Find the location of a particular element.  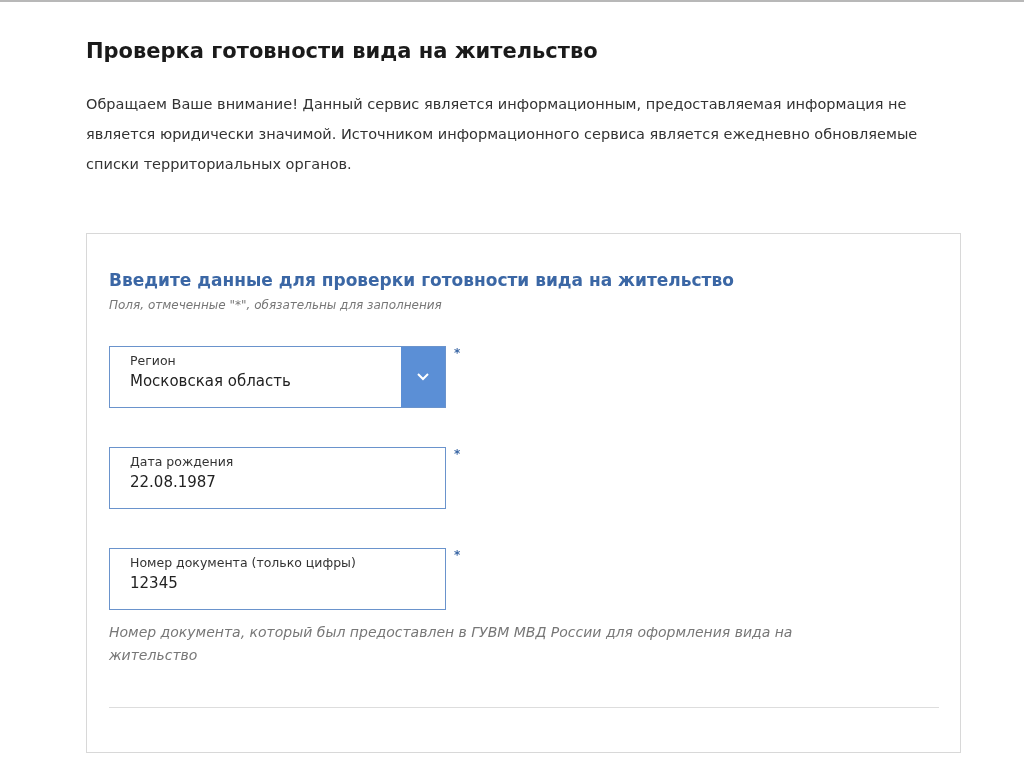

input-field: Дата рождения 22.08.1987 is located at coordinates (277, 478).